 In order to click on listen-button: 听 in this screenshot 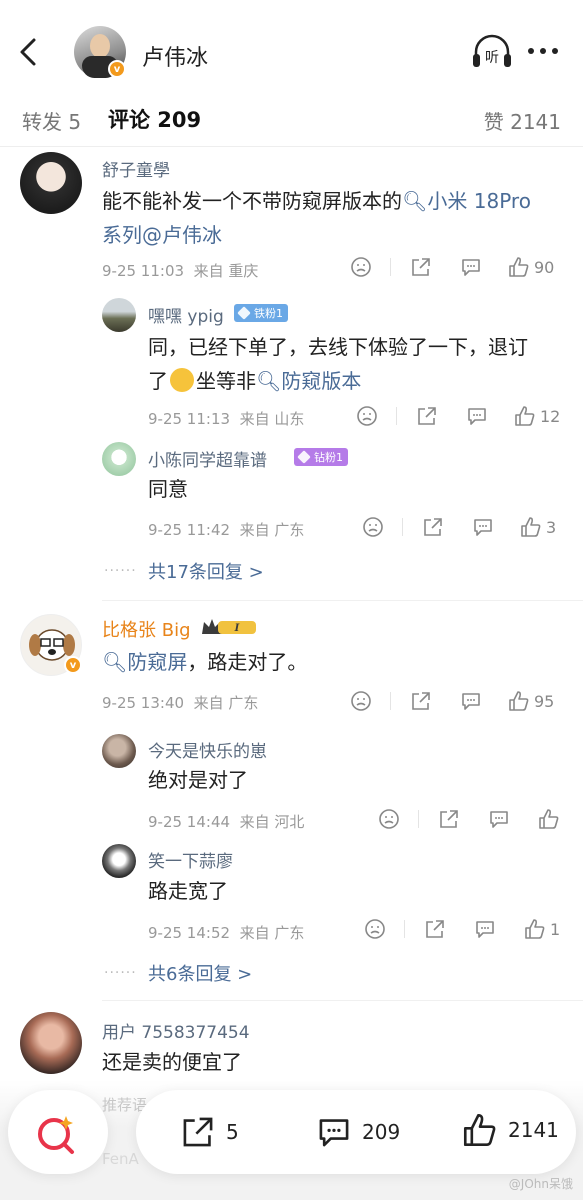, I will do `click(492, 52)`.